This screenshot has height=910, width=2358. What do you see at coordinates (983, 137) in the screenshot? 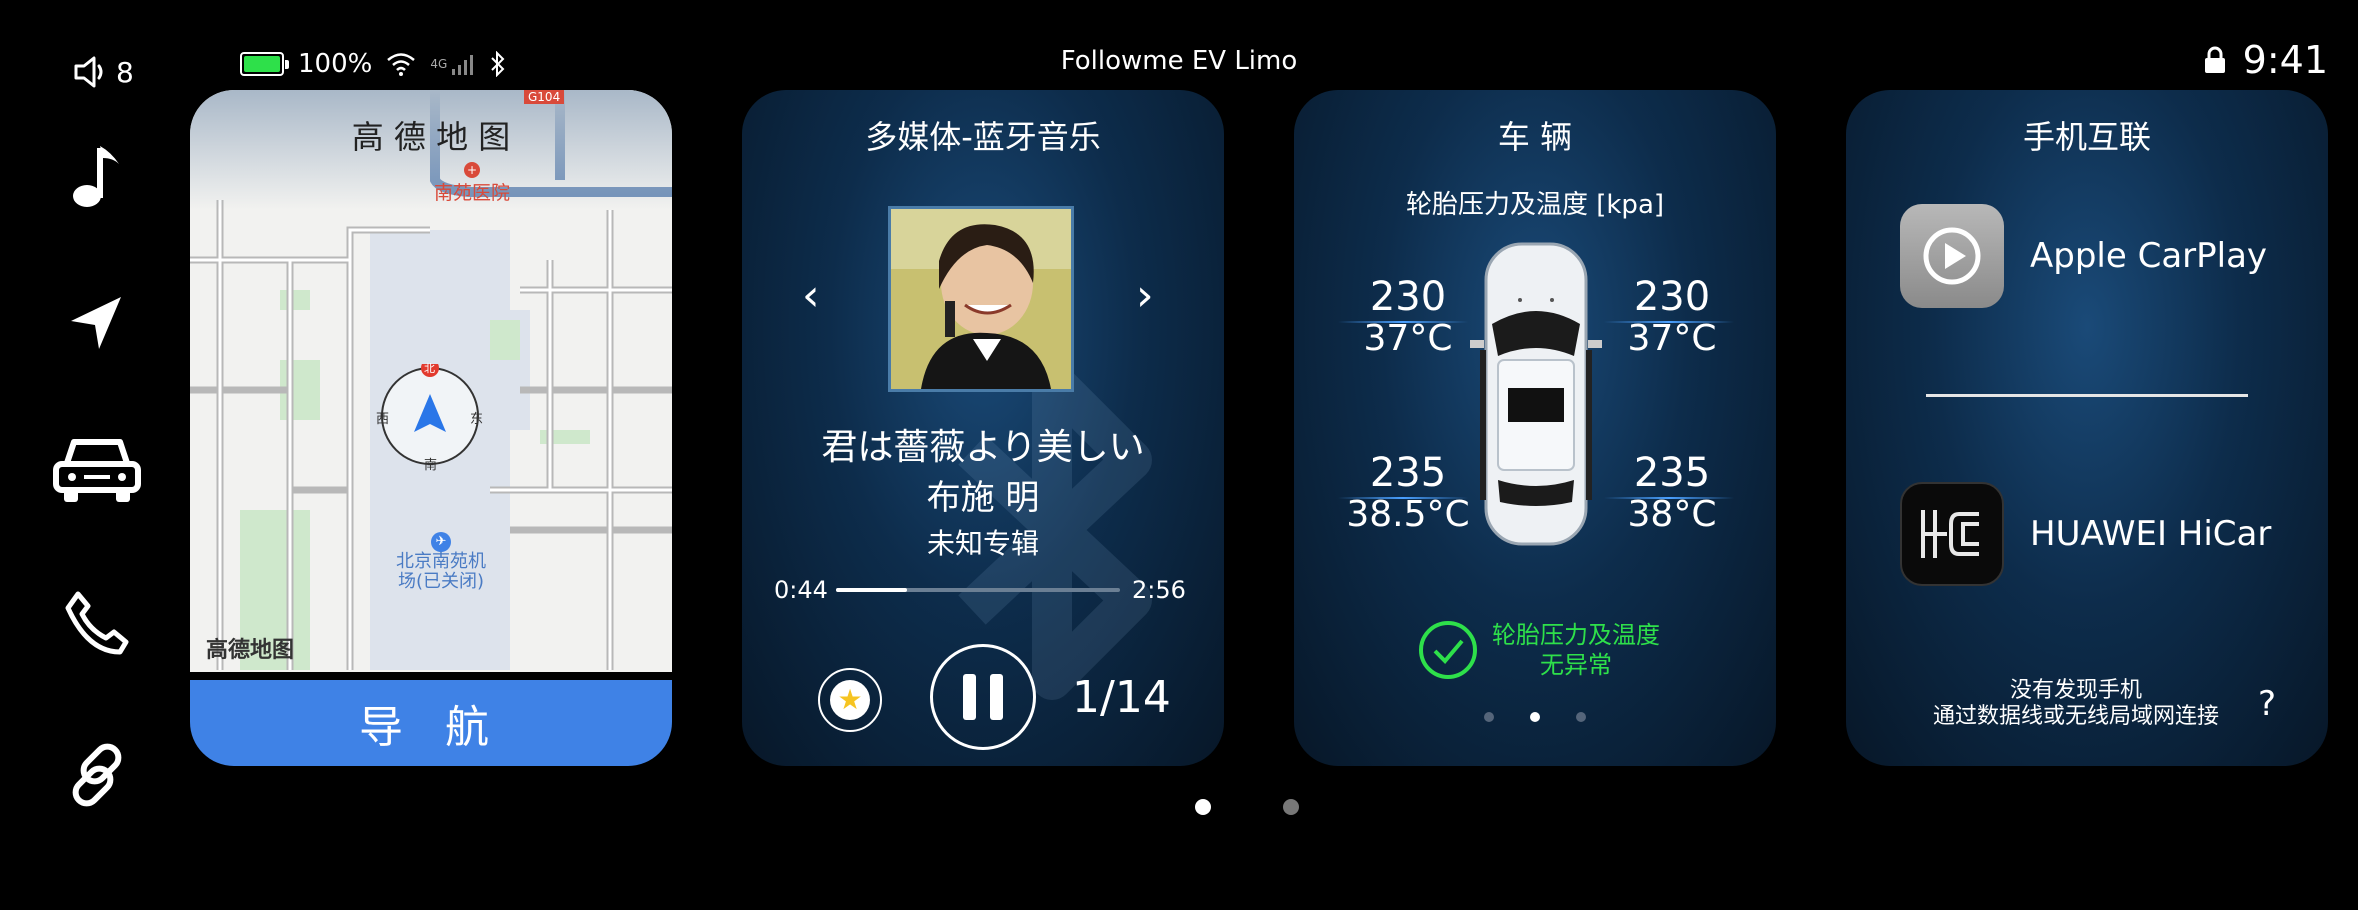
I see `music-card-title: 多媒体-蓝牙音乐` at bounding box center [983, 137].